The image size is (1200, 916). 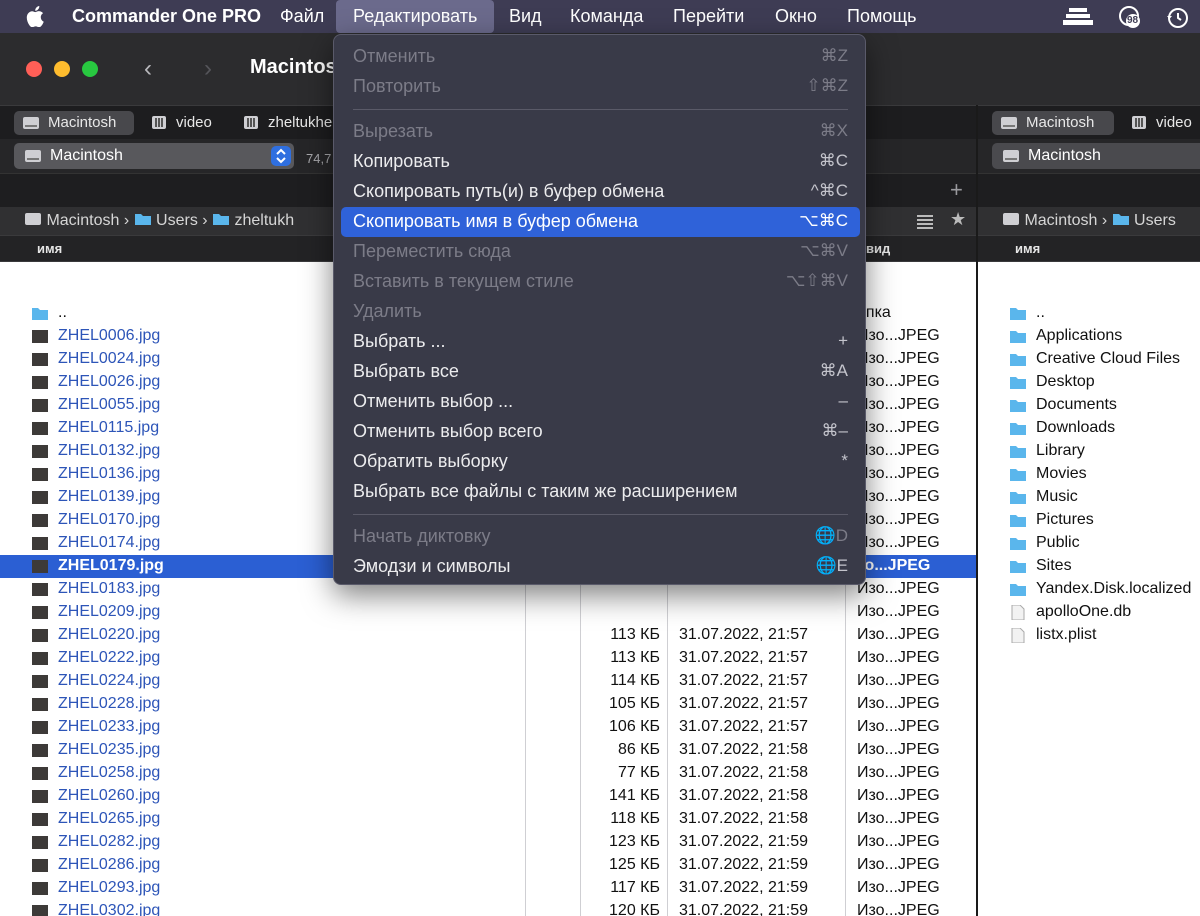 I want to click on column-name-left: имя, so click(x=49, y=248).